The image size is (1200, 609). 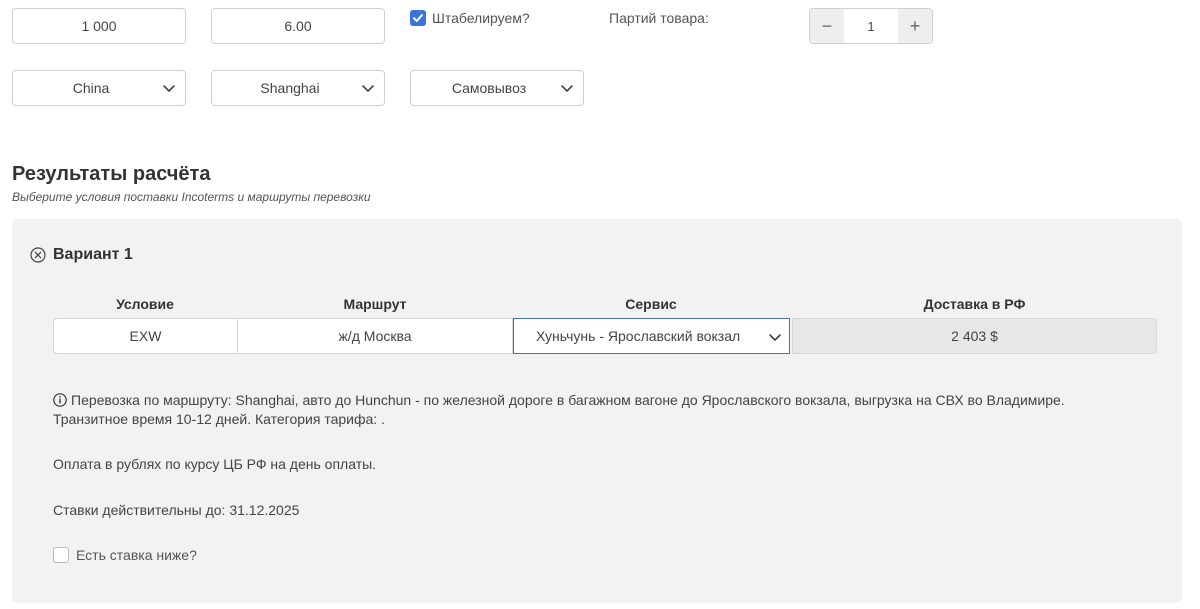 I want to click on country-value: China, so click(x=91, y=88).